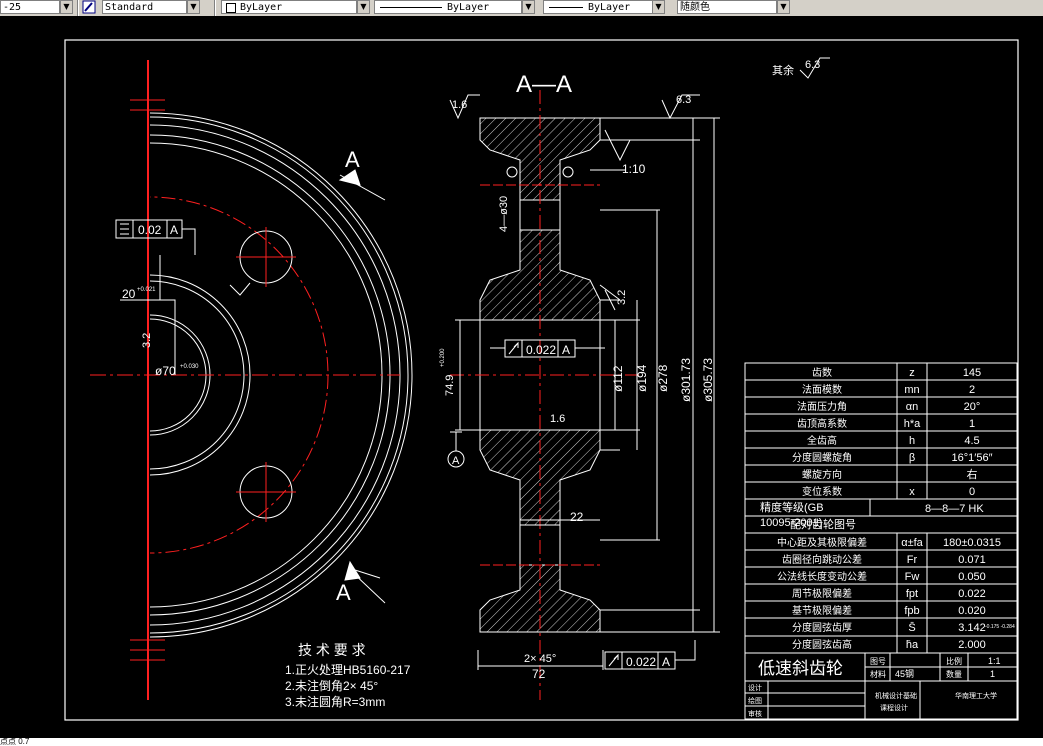 The image size is (1043, 746). Describe the element at coordinates (708, 380) in the screenshot. I see `d305-dim: ø305.73` at that location.